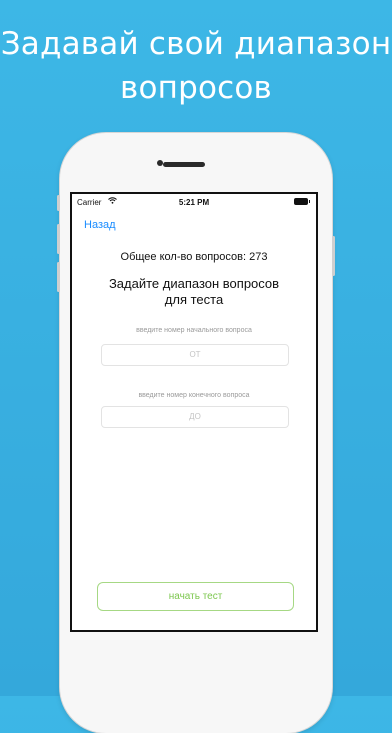 The image size is (392, 733). Describe the element at coordinates (196, 44) in the screenshot. I see `promo-headline-line1: Задавай свой диапазон` at that location.